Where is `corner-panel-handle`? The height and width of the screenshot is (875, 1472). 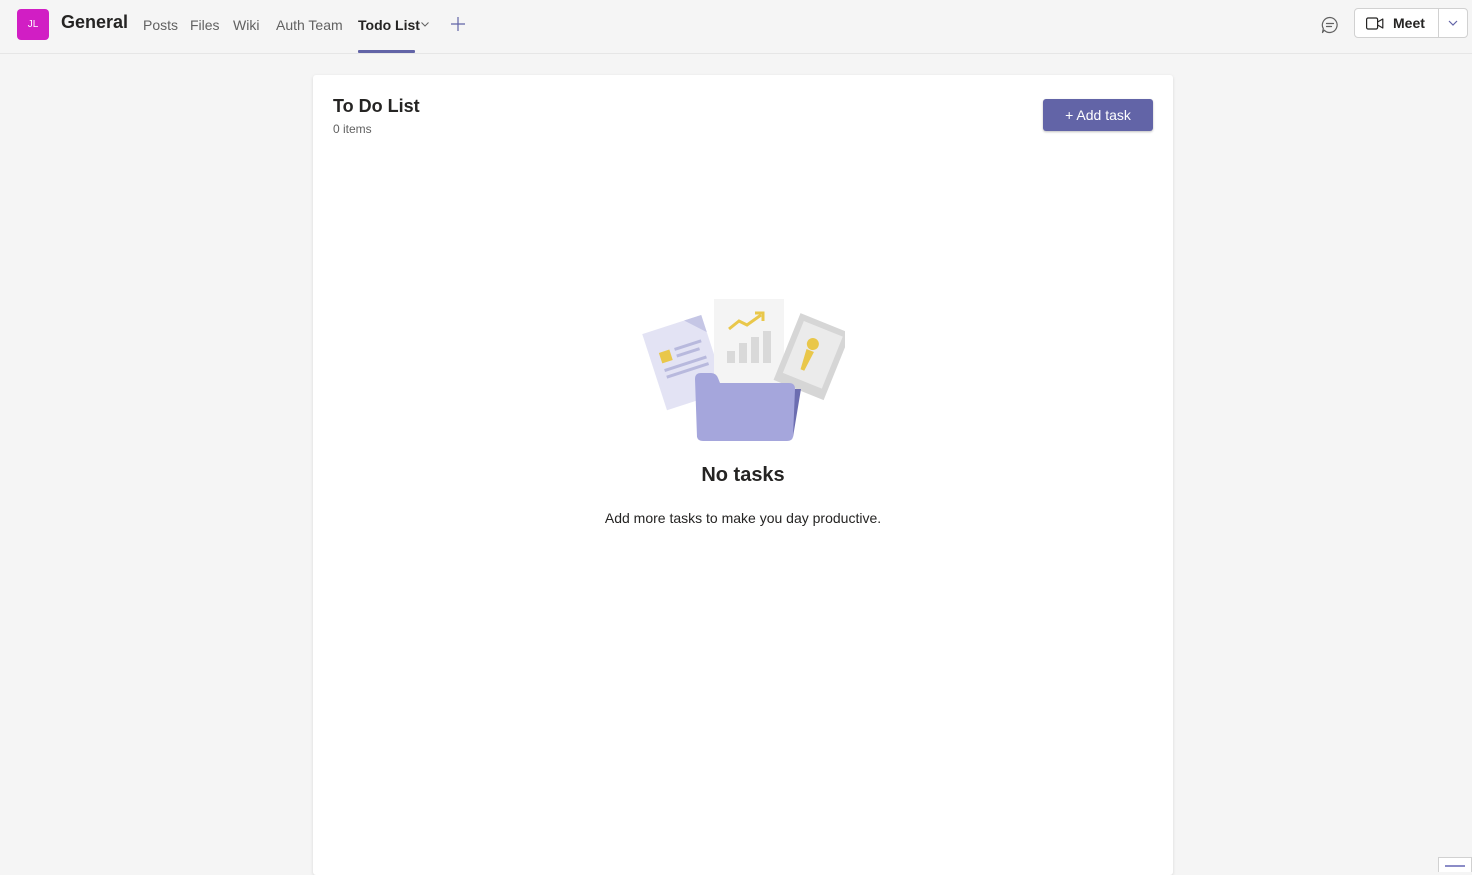 corner-panel-handle is located at coordinates (1455, 864).